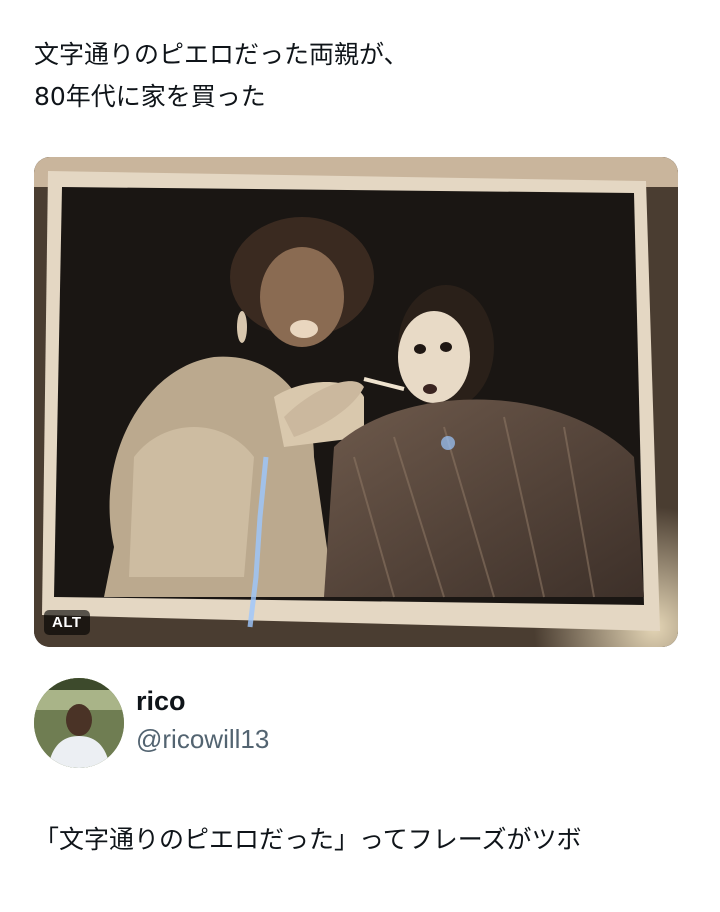 The width and height of the screenshot is (720, 912). What do you see at coordinates (221, 75) in the screenshot?
I see `post-text: 文字通りのピエロだった両親が、 80年代に家を買った` at bounding box center [221, 75].